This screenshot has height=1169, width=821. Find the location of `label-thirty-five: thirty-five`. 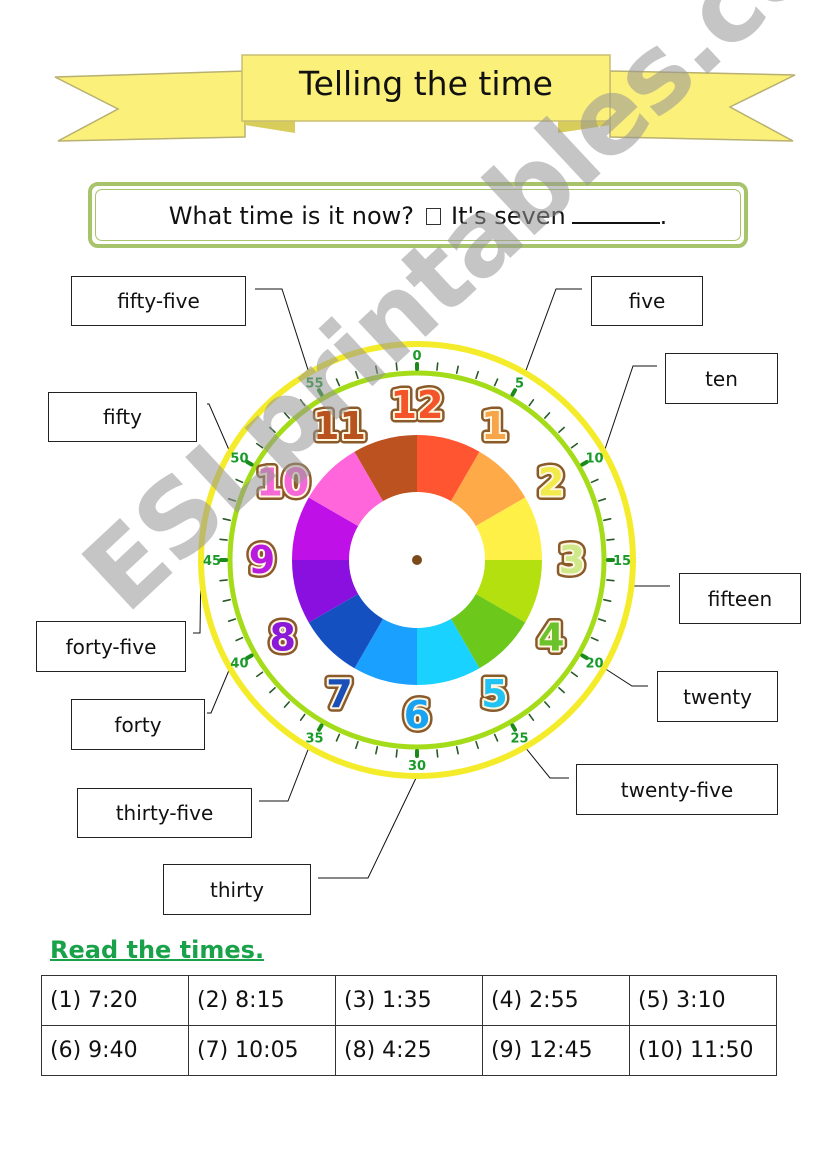

label-thirty-five: thirty-five is located at coordinates (164, 813).